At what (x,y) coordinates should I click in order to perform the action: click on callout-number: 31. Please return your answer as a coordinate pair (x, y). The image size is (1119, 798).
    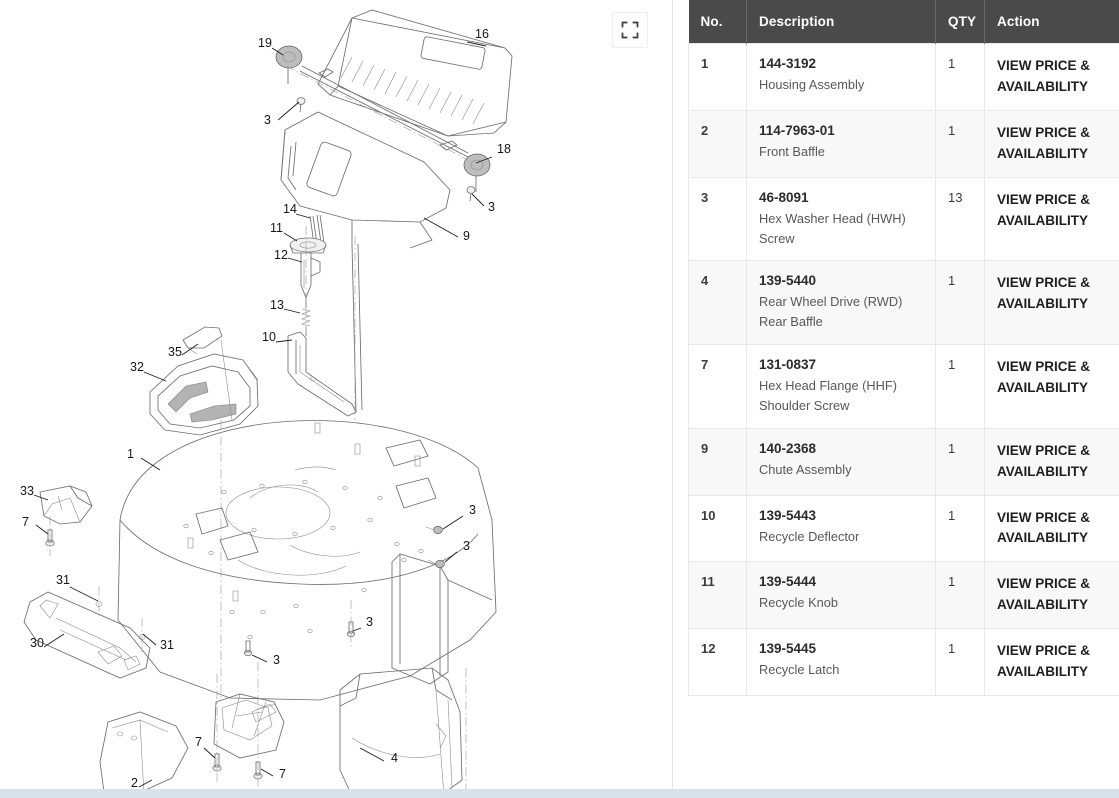
    Looking at the image, I should click on (63, 580).